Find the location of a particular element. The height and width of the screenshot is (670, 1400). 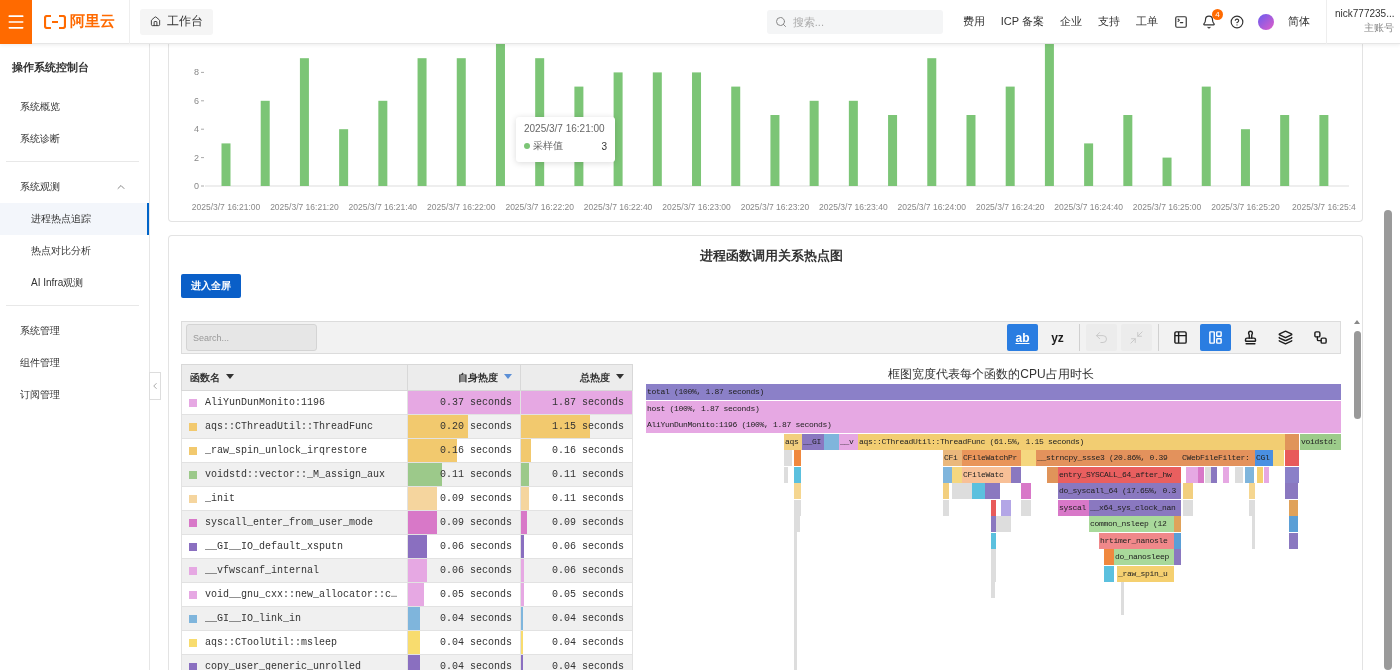

flame-frame: aqs::CThreadUtil::ThreadFunc (61.5%, 1.15 seconds) is located at coordinates (1071, 441).